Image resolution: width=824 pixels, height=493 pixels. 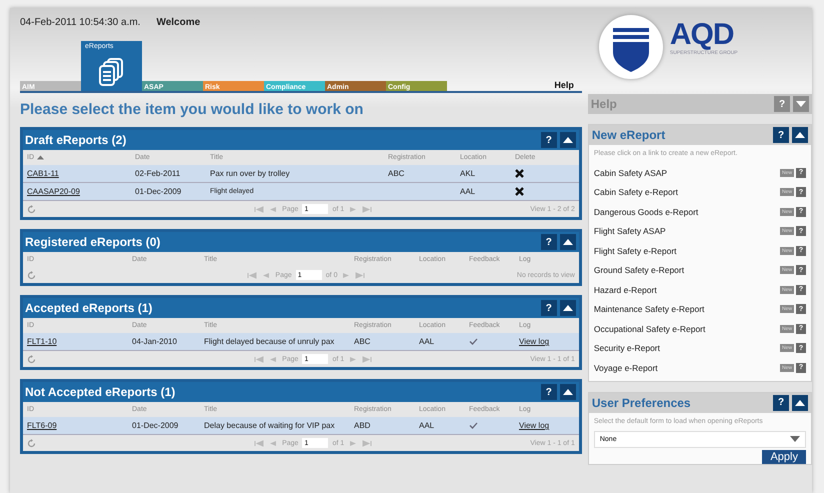 I want to click on table-cell: Flight delayed because of unruly pax, so click(x=269, y=341).